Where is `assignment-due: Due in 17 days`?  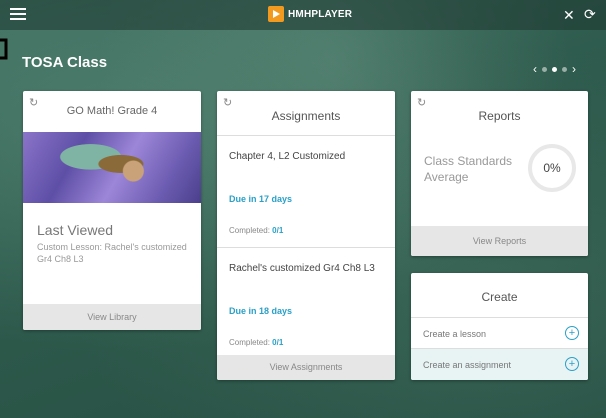 assignment-due: Due in 17 days is located at coordinates (261, 199).